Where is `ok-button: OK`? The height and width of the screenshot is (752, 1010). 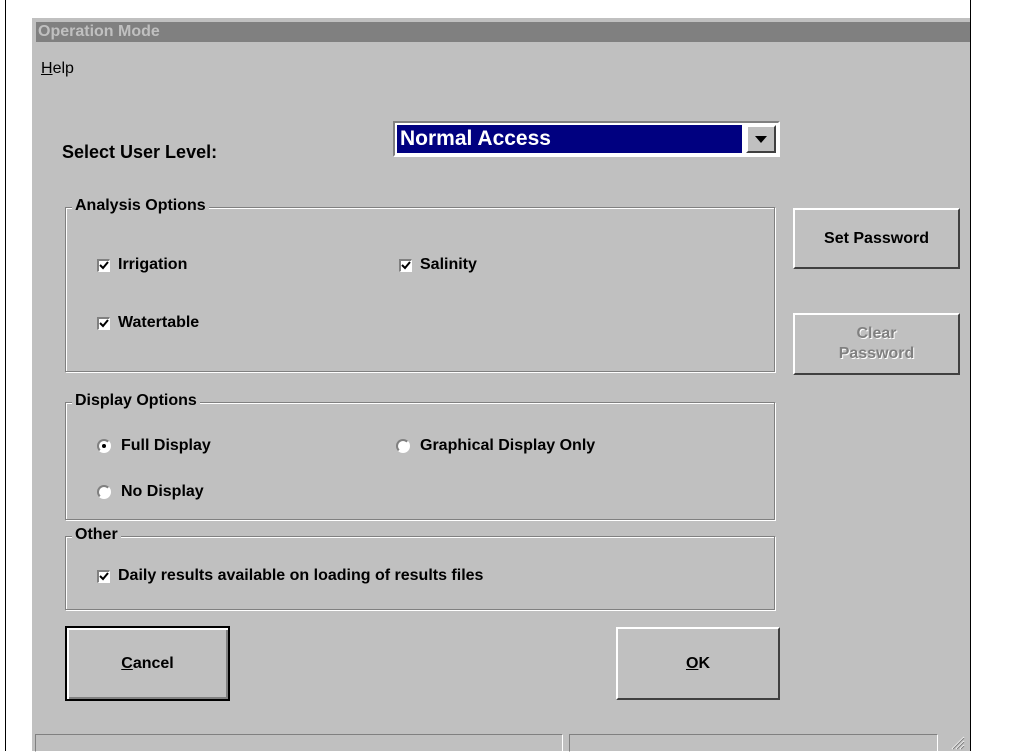 ok-button: OK is located at coordinates (698, 663).